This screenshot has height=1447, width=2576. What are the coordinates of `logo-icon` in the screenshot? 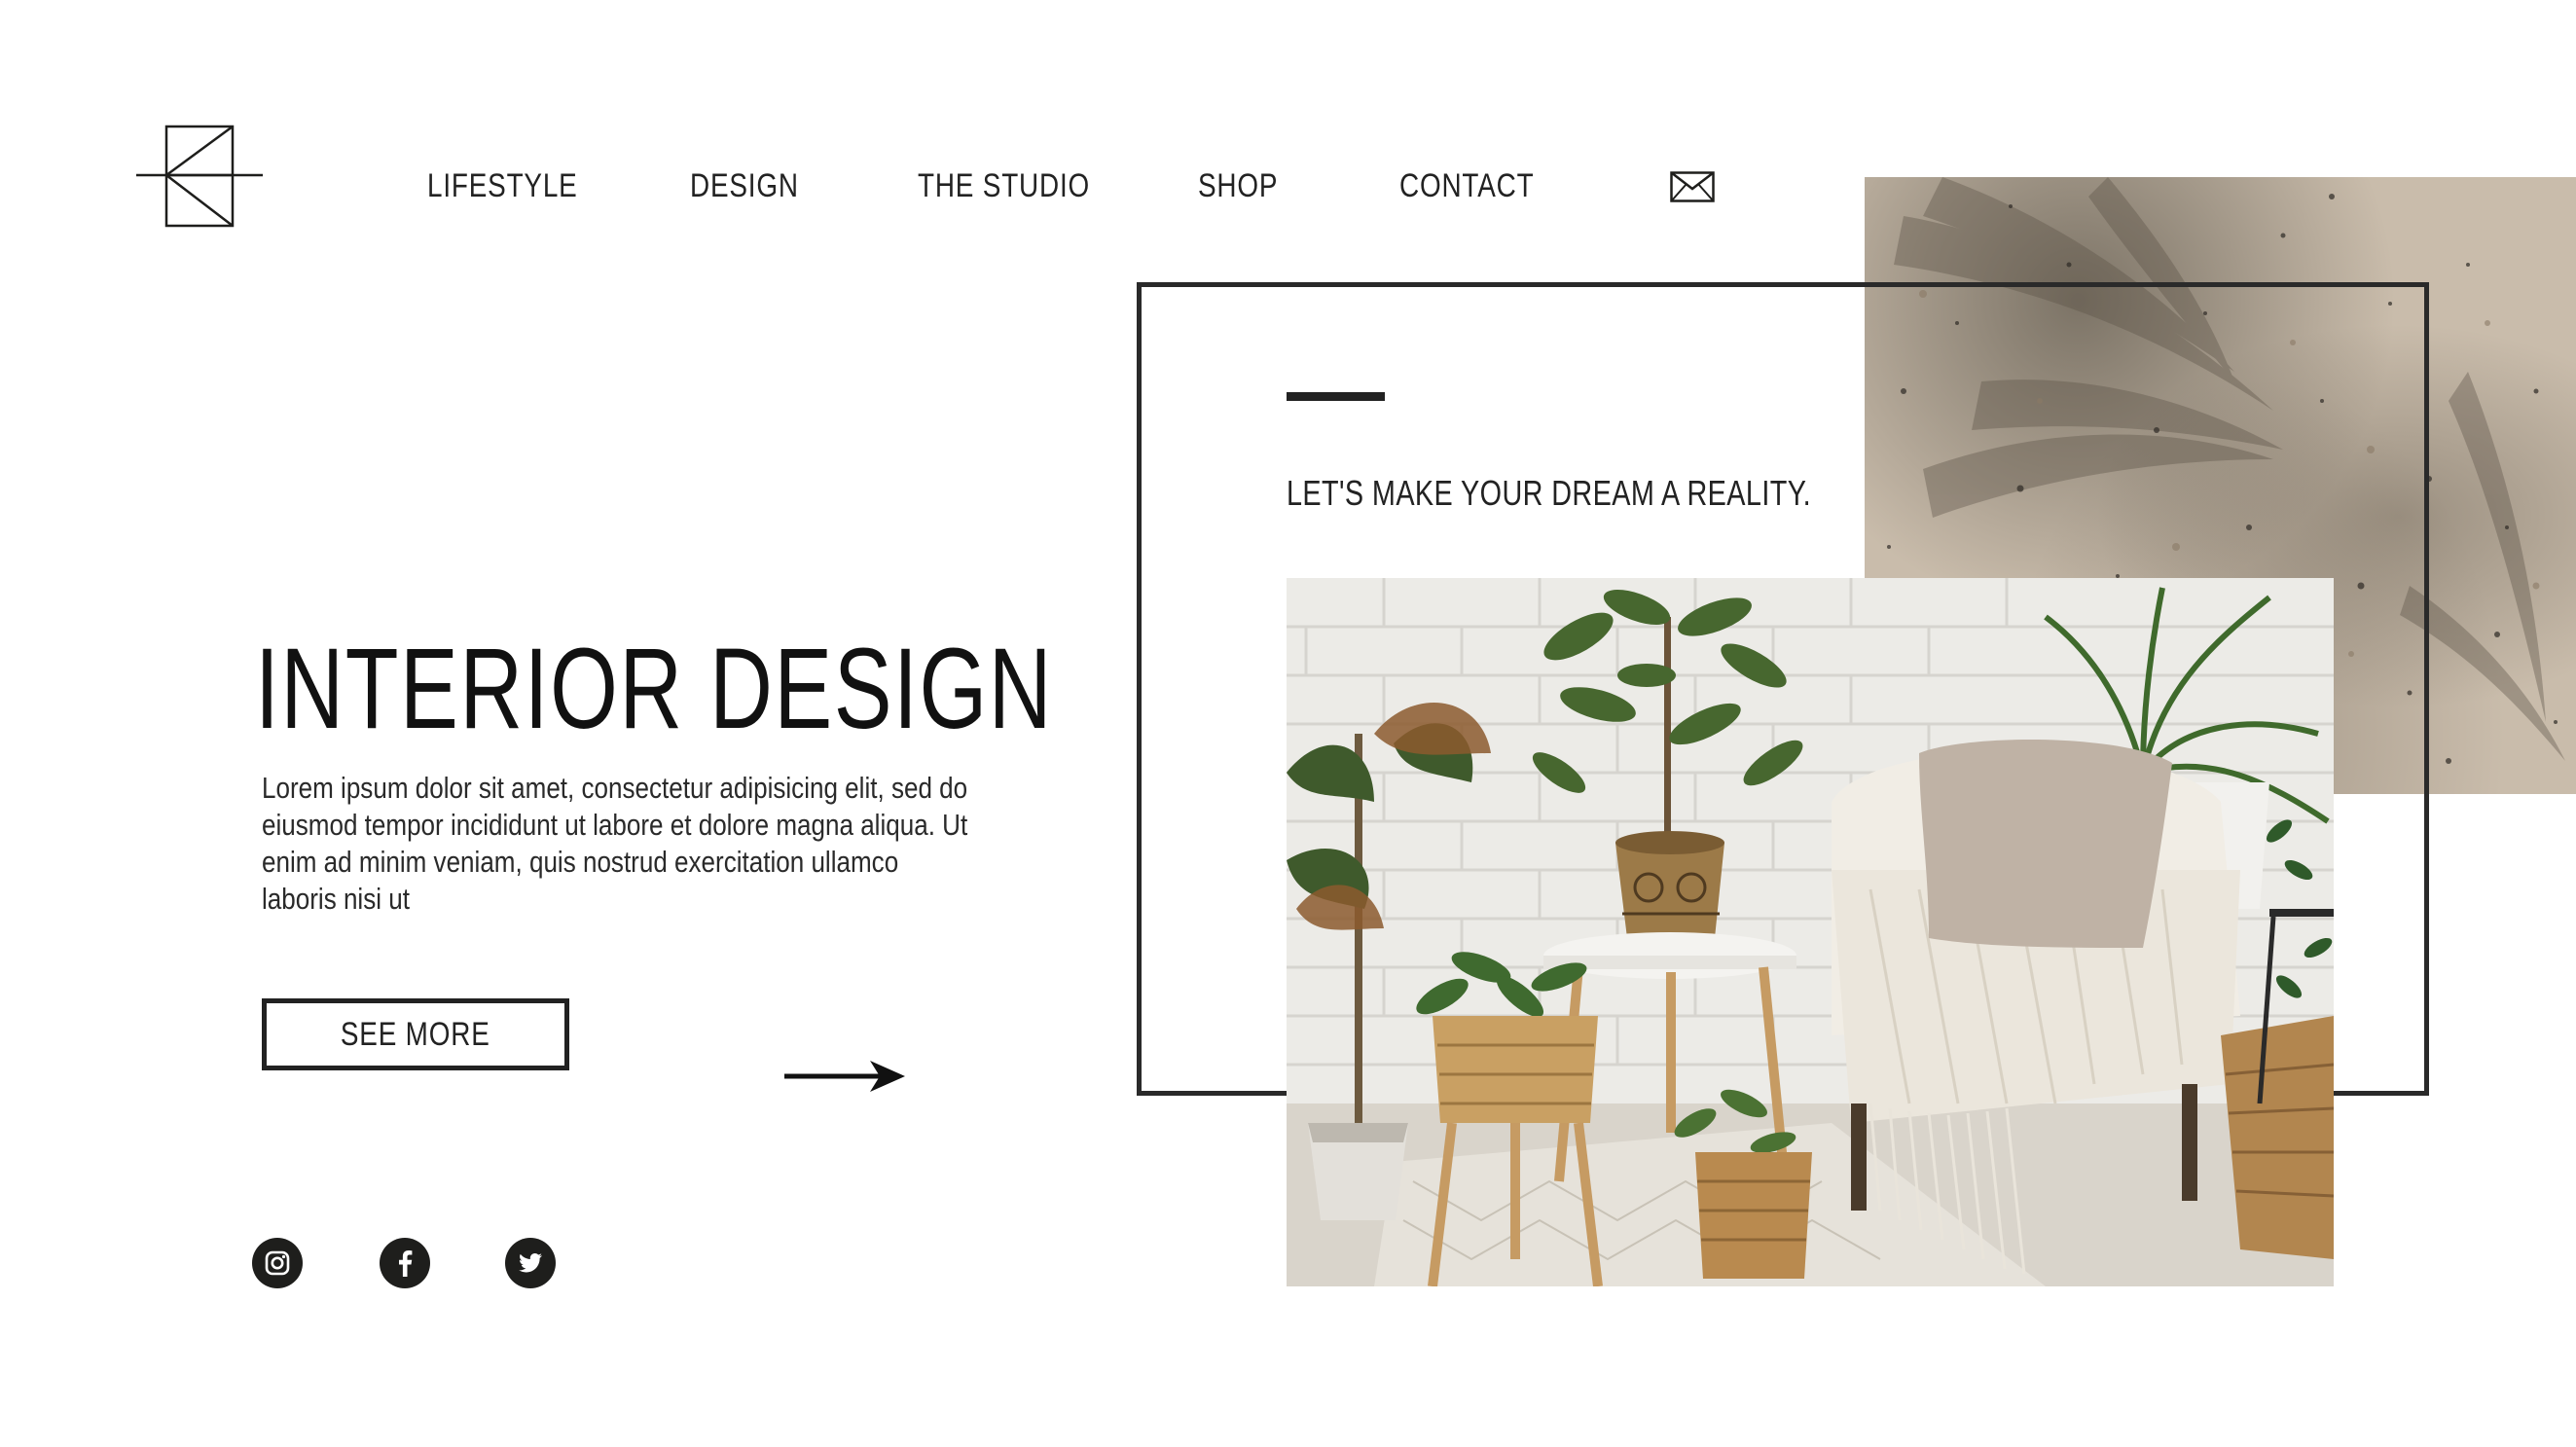 It's located at (199, 177).